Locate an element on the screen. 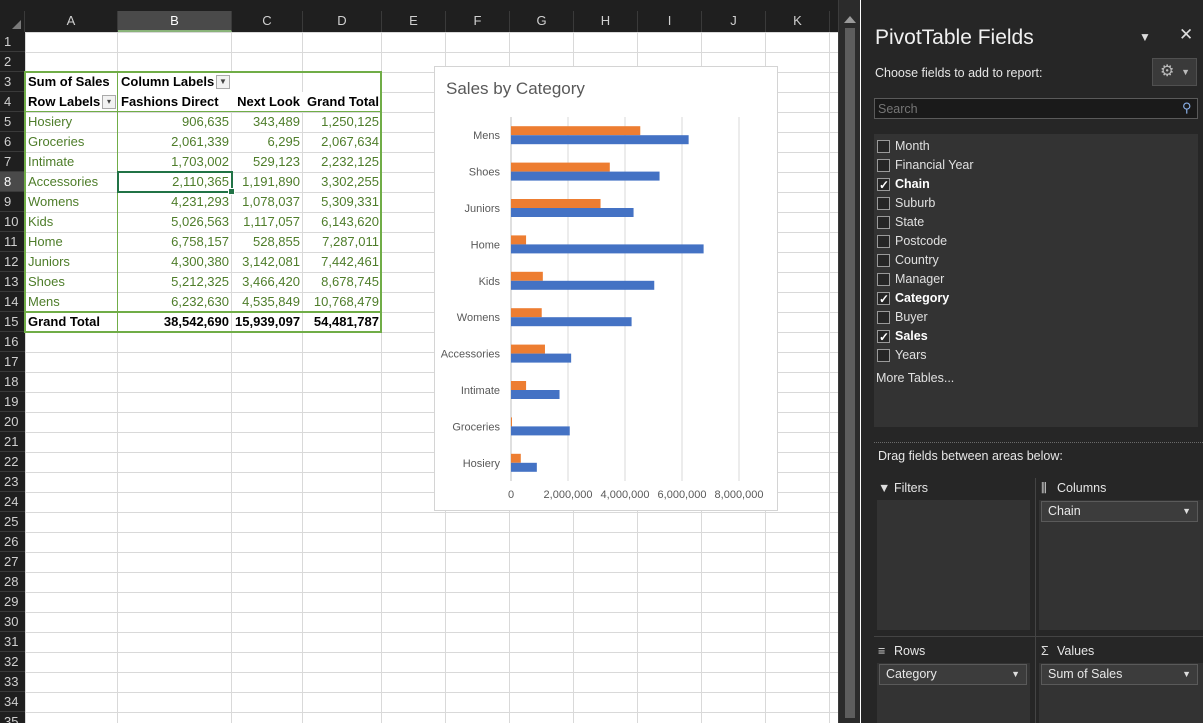 This screenshot has width=1203, height=723. row-header-7: 7 is located at coordinates (12, 162).